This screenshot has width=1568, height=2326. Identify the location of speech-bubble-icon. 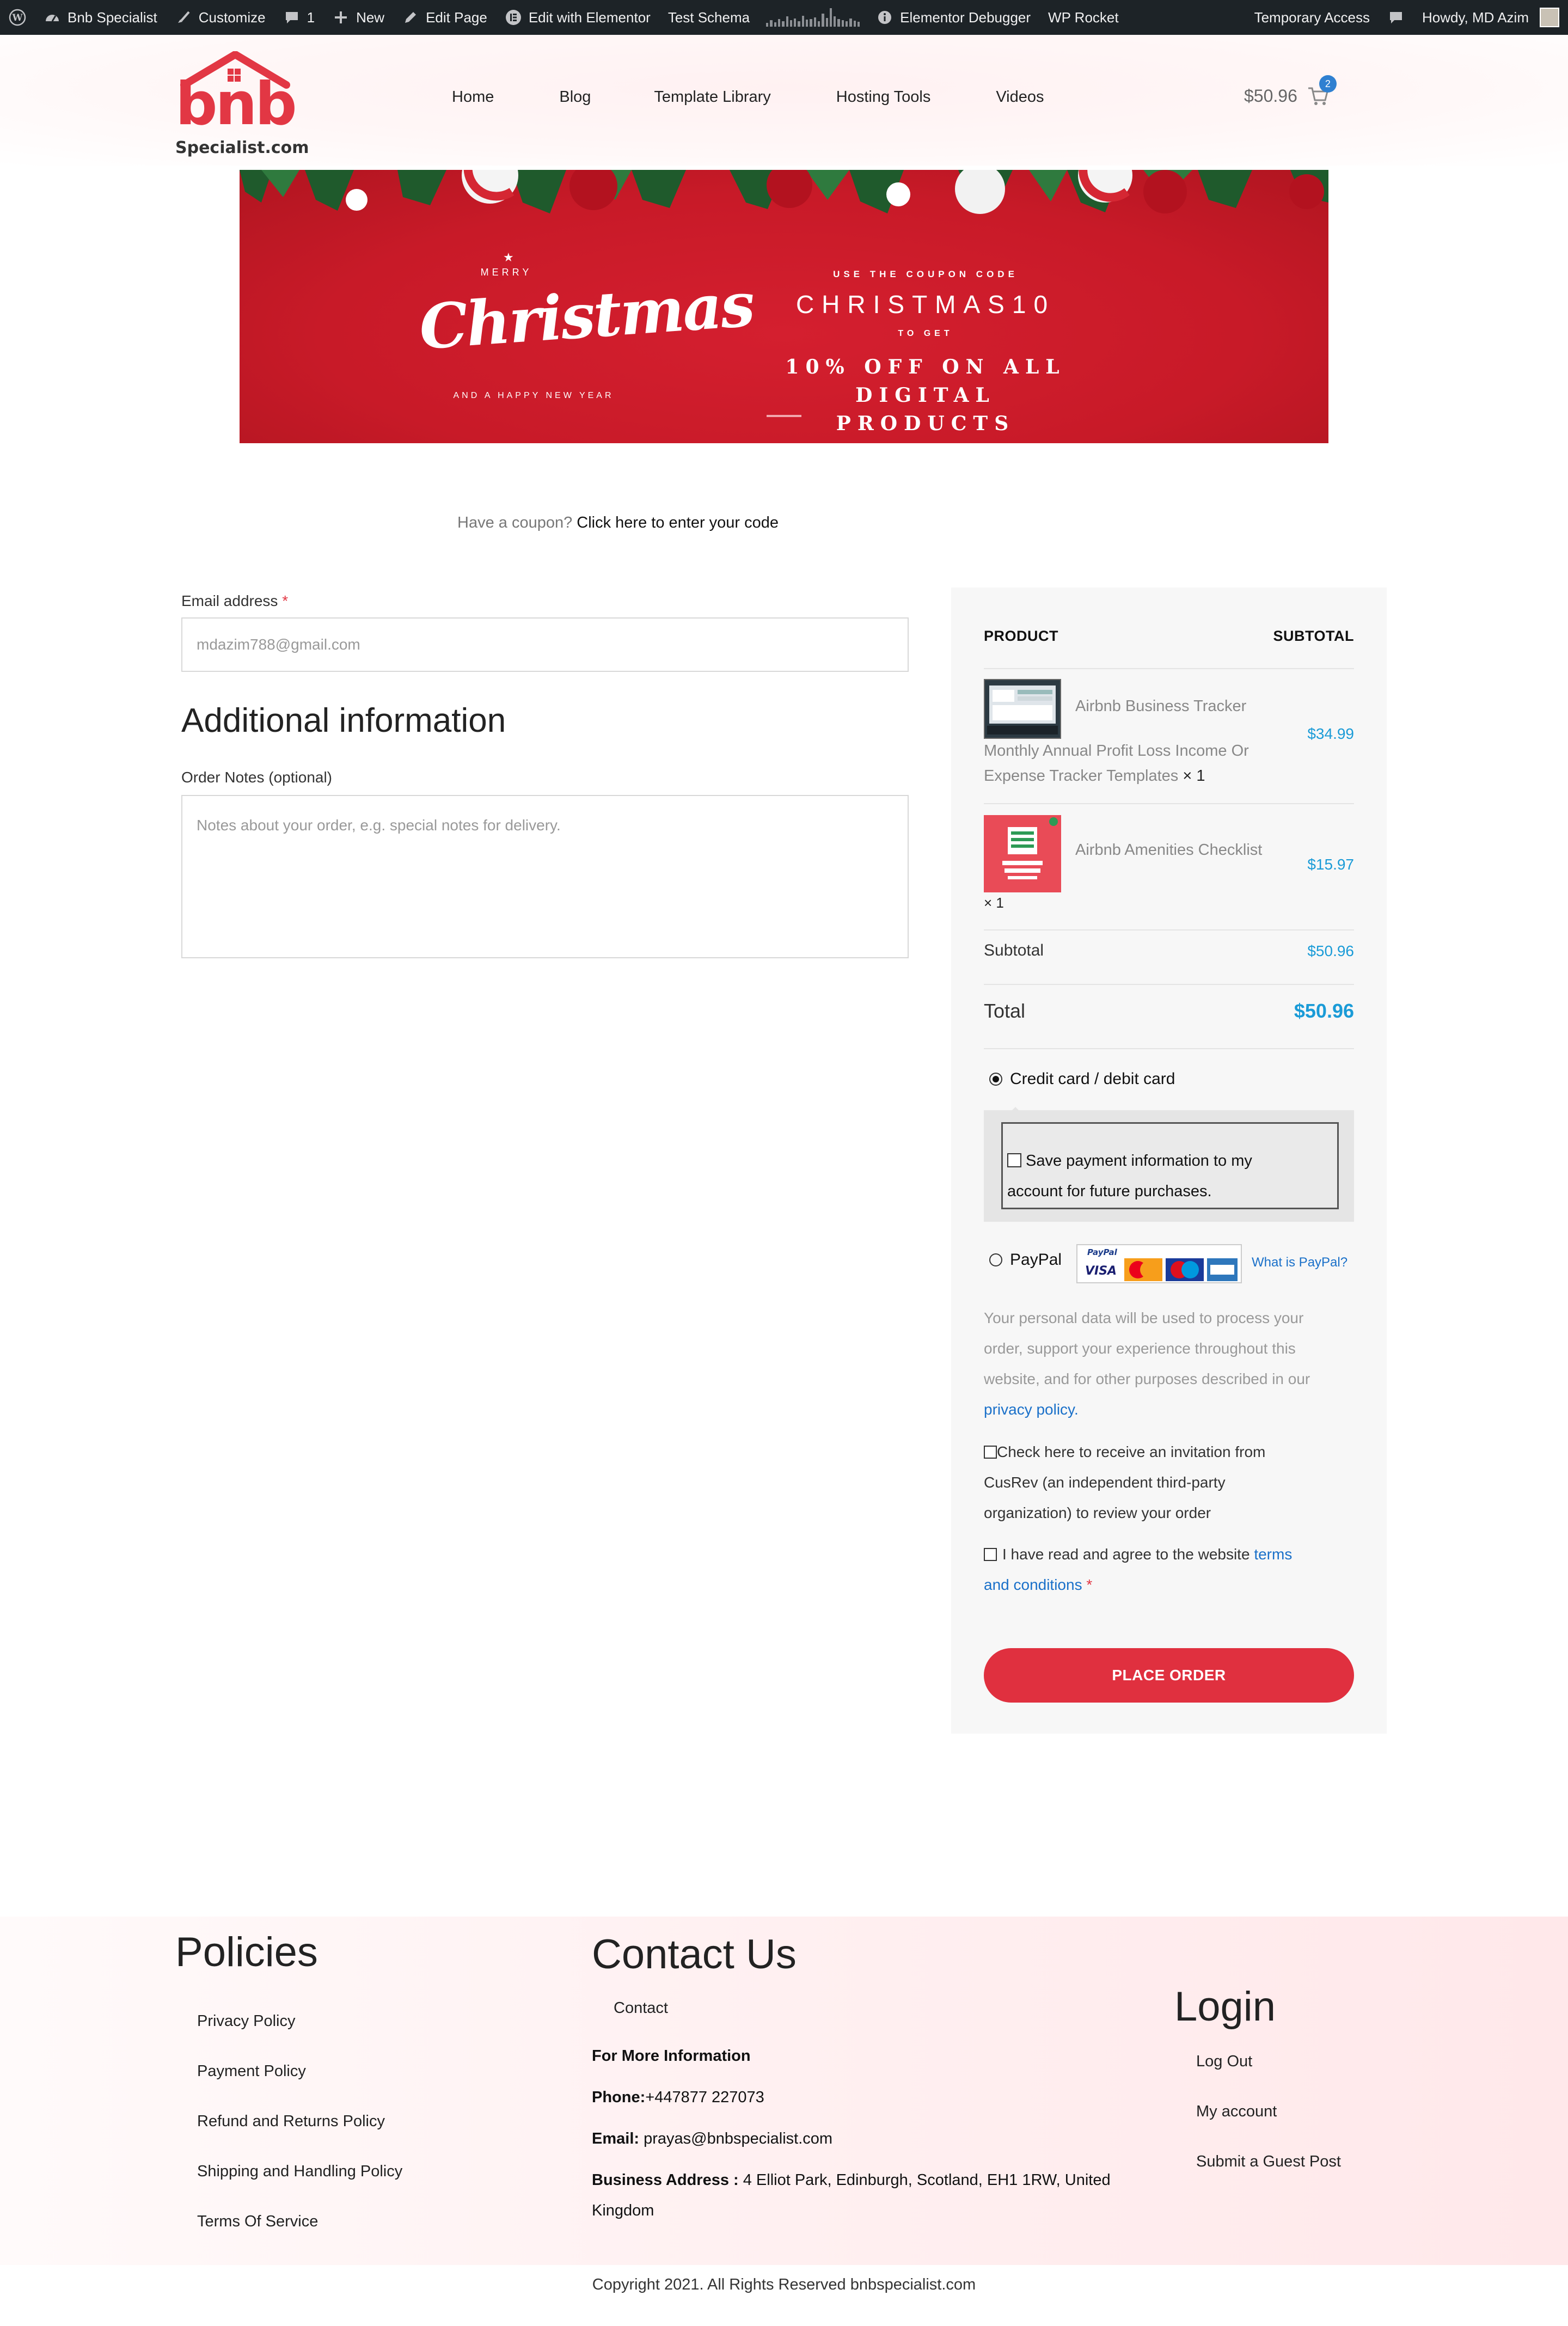
(1396, 17).